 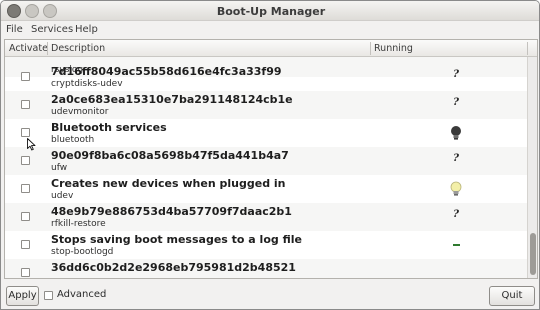 What do you see at coordinates (82, 252) in the screenshot?
I see `service-name: stop-bootlogd` at bounding box center [82, 252].